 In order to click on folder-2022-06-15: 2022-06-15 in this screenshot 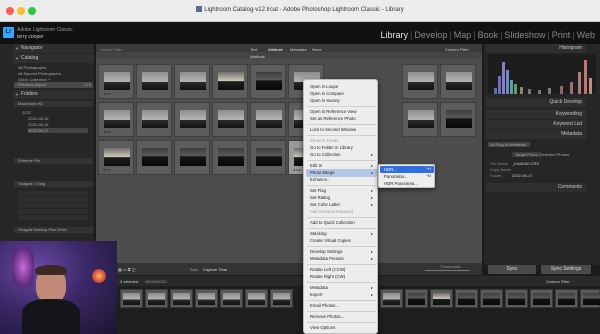, I will do `click(38, 118)`.